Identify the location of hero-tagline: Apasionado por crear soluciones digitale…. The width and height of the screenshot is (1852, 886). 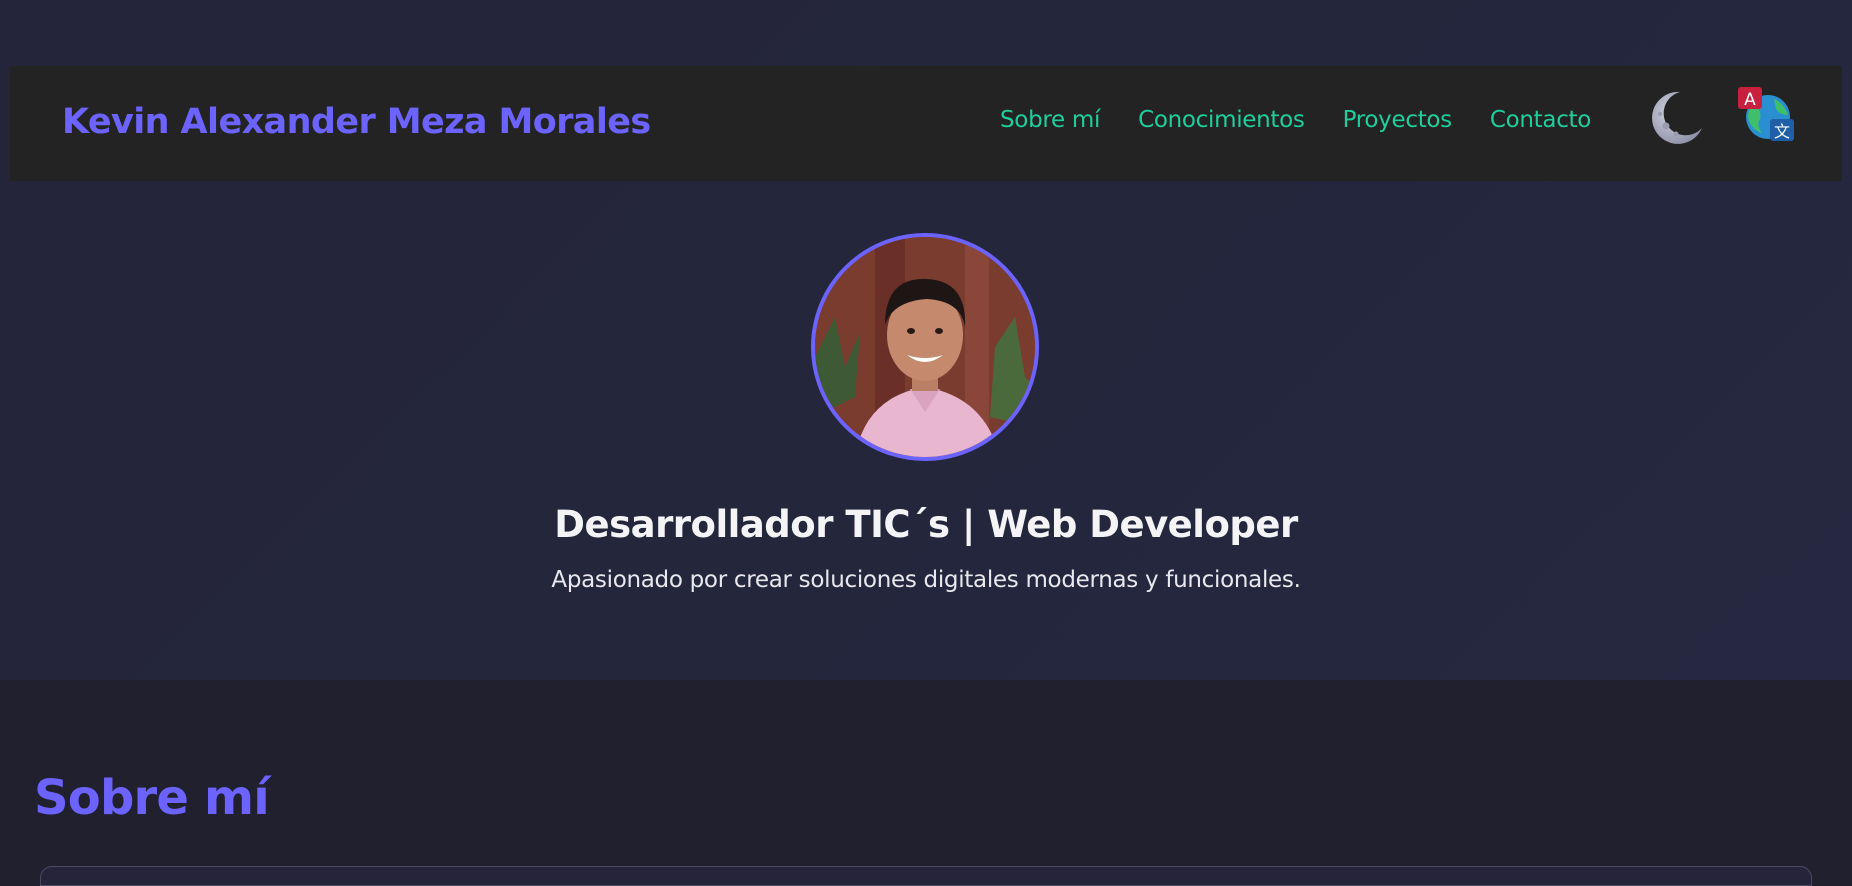
(926, 580).